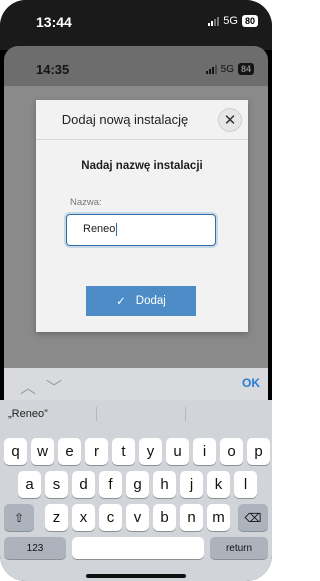 The image size is (320, 581). Describe the element at coordinates (164, 484) in the screenshot. I see `key-h: h` at that location.